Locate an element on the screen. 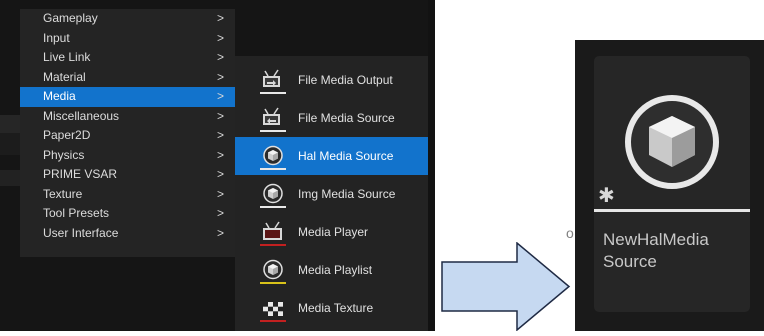 The width and height of the screenshot is (764, 336). menu-item-label: Gameplay is located at coordinates (70, 18).